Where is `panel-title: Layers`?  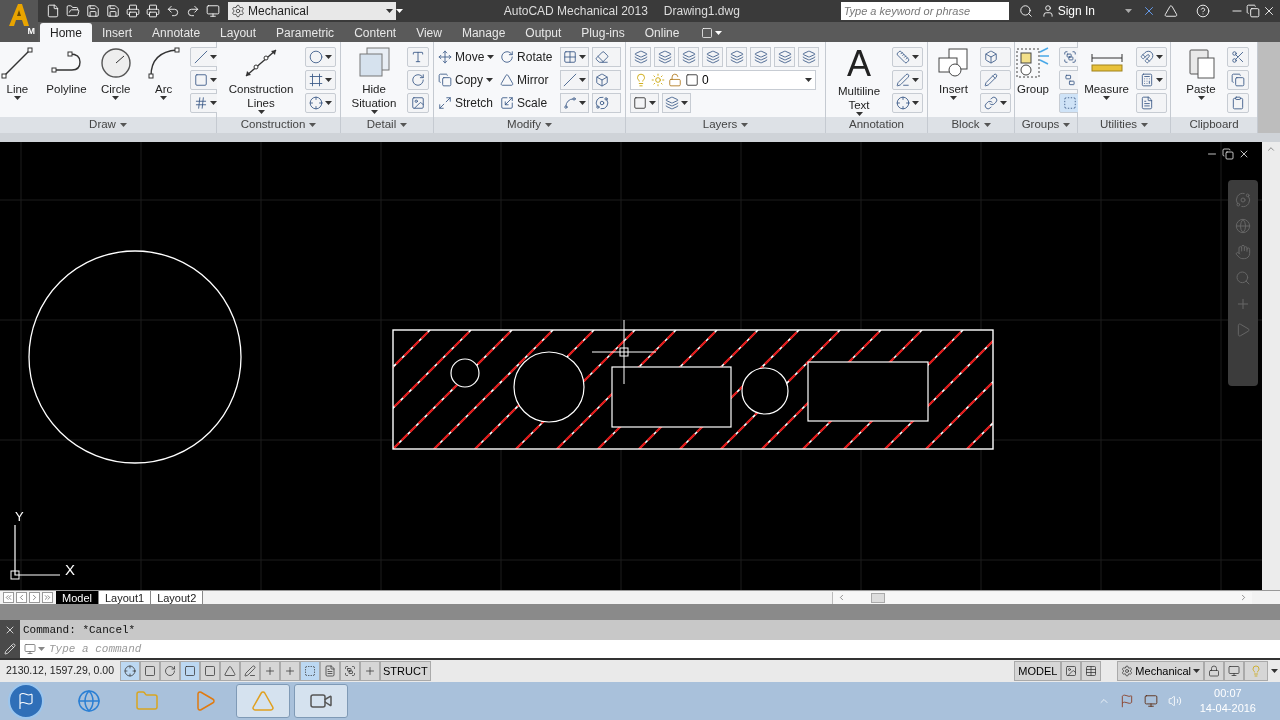 panel-title: Layers is located at coordinates (725, 125).